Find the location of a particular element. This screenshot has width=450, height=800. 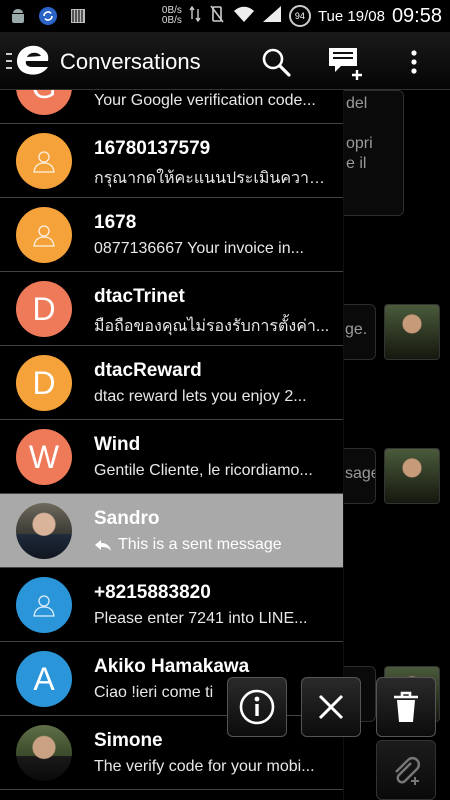

conversation-name: dtacReward is located at coordinates (148, 370).